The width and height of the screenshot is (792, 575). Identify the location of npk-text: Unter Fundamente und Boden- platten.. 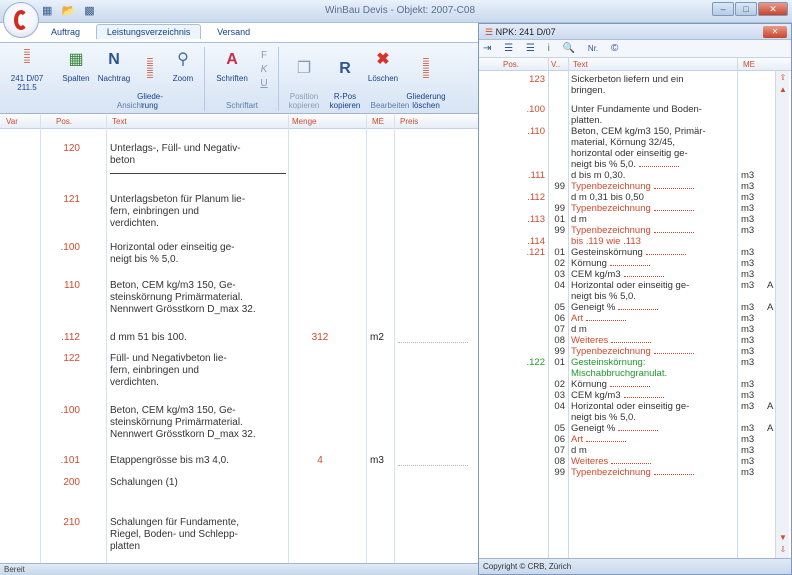
(636, 115).